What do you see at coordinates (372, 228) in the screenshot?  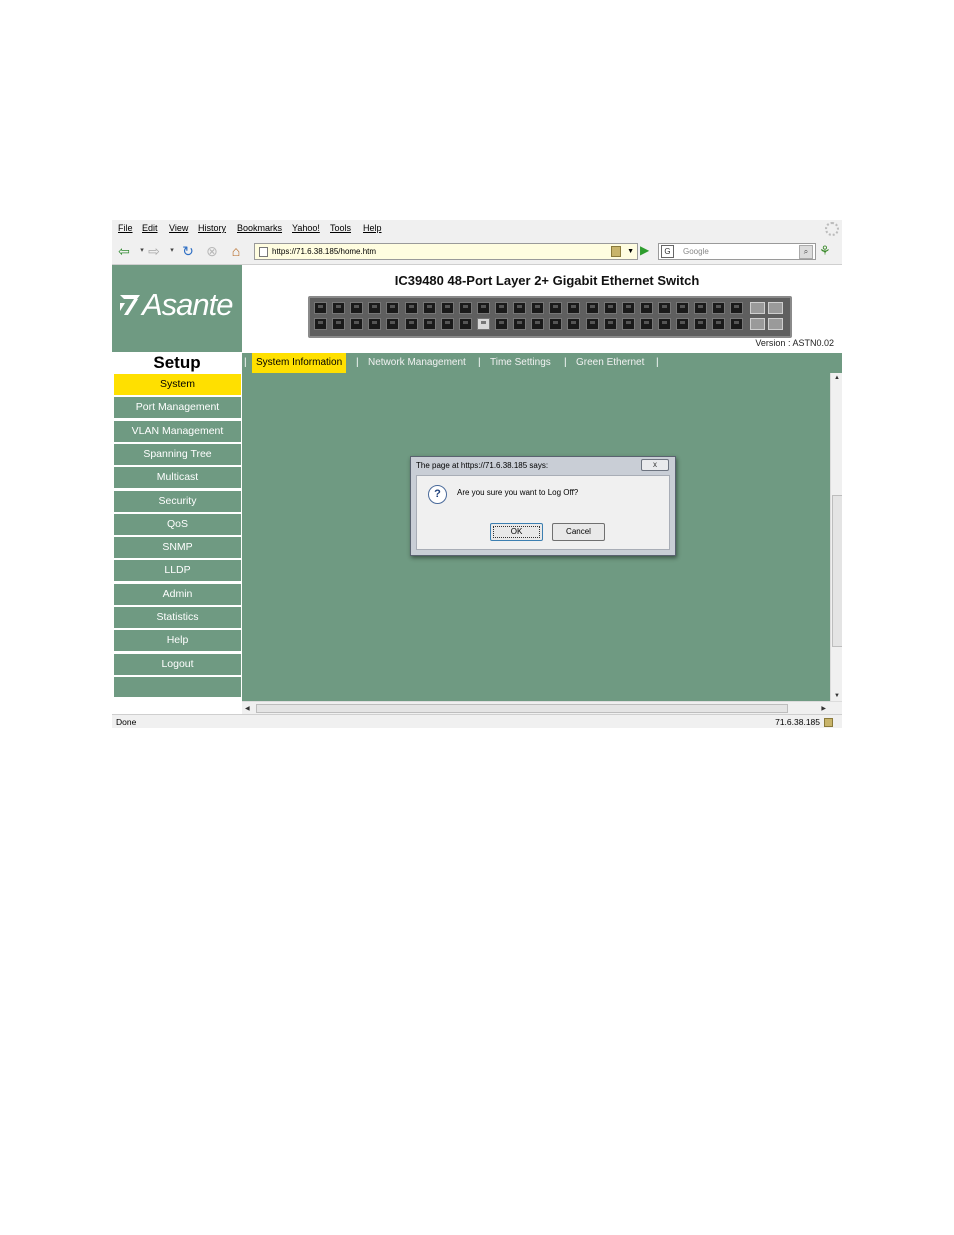 I see `menu-help: Help` at bounding box center [372, 228].